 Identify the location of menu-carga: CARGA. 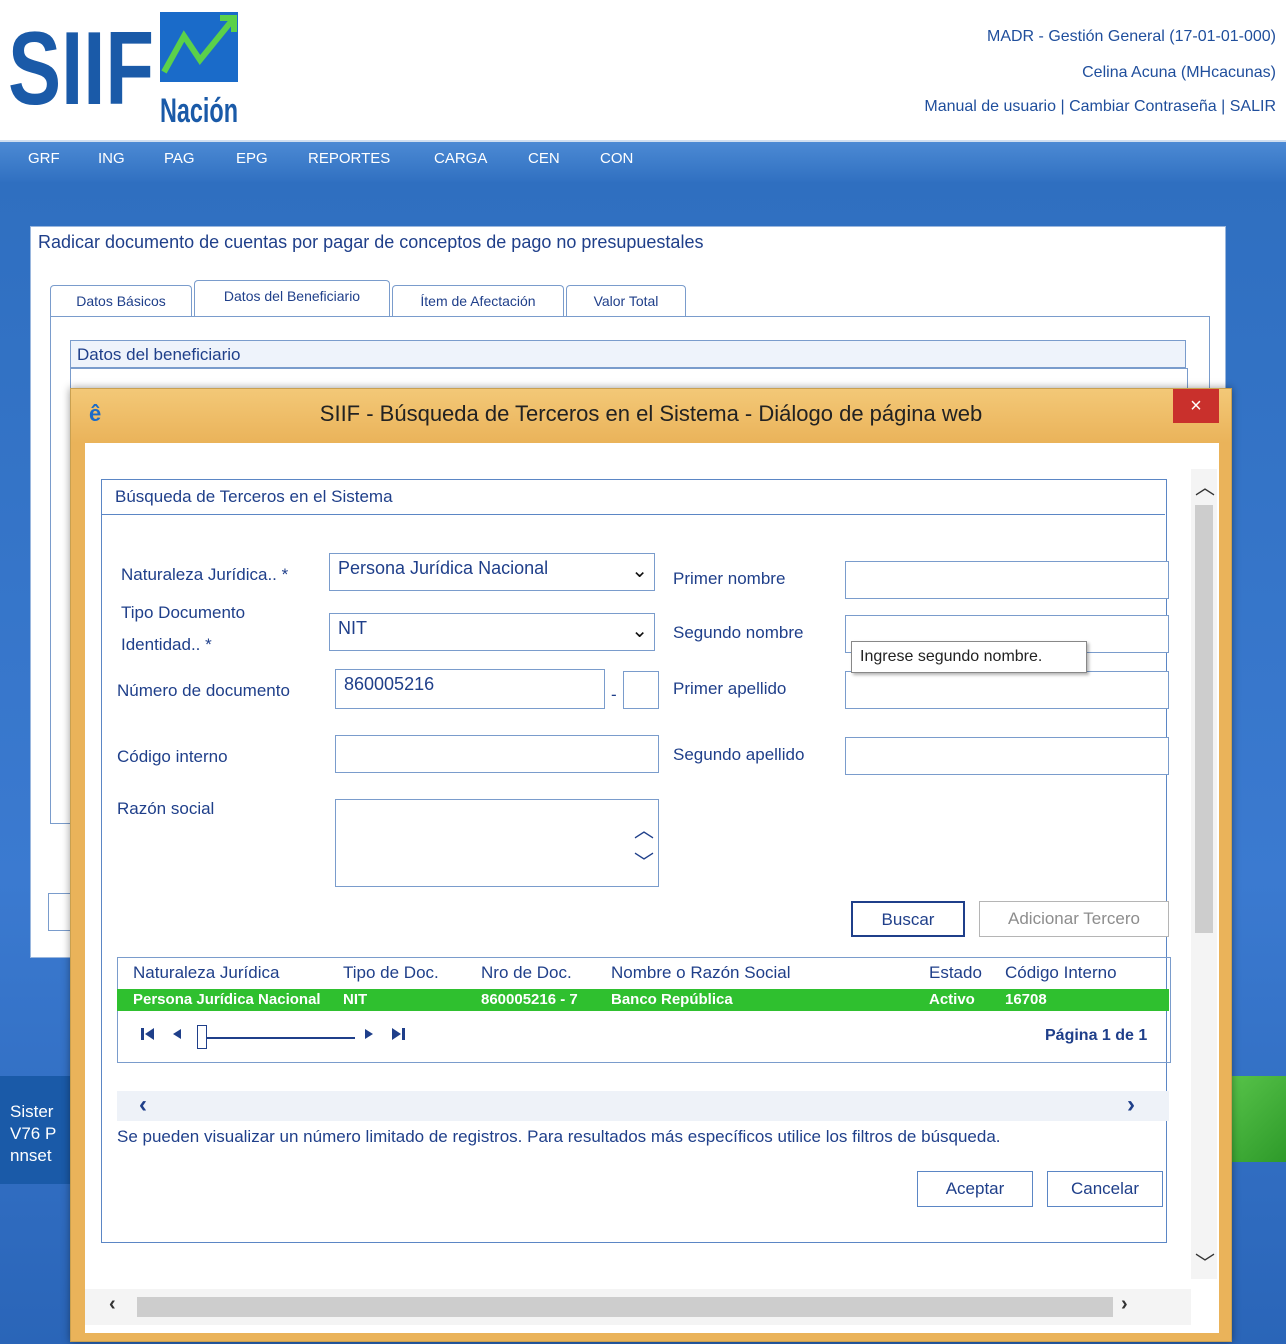
(460, 158).